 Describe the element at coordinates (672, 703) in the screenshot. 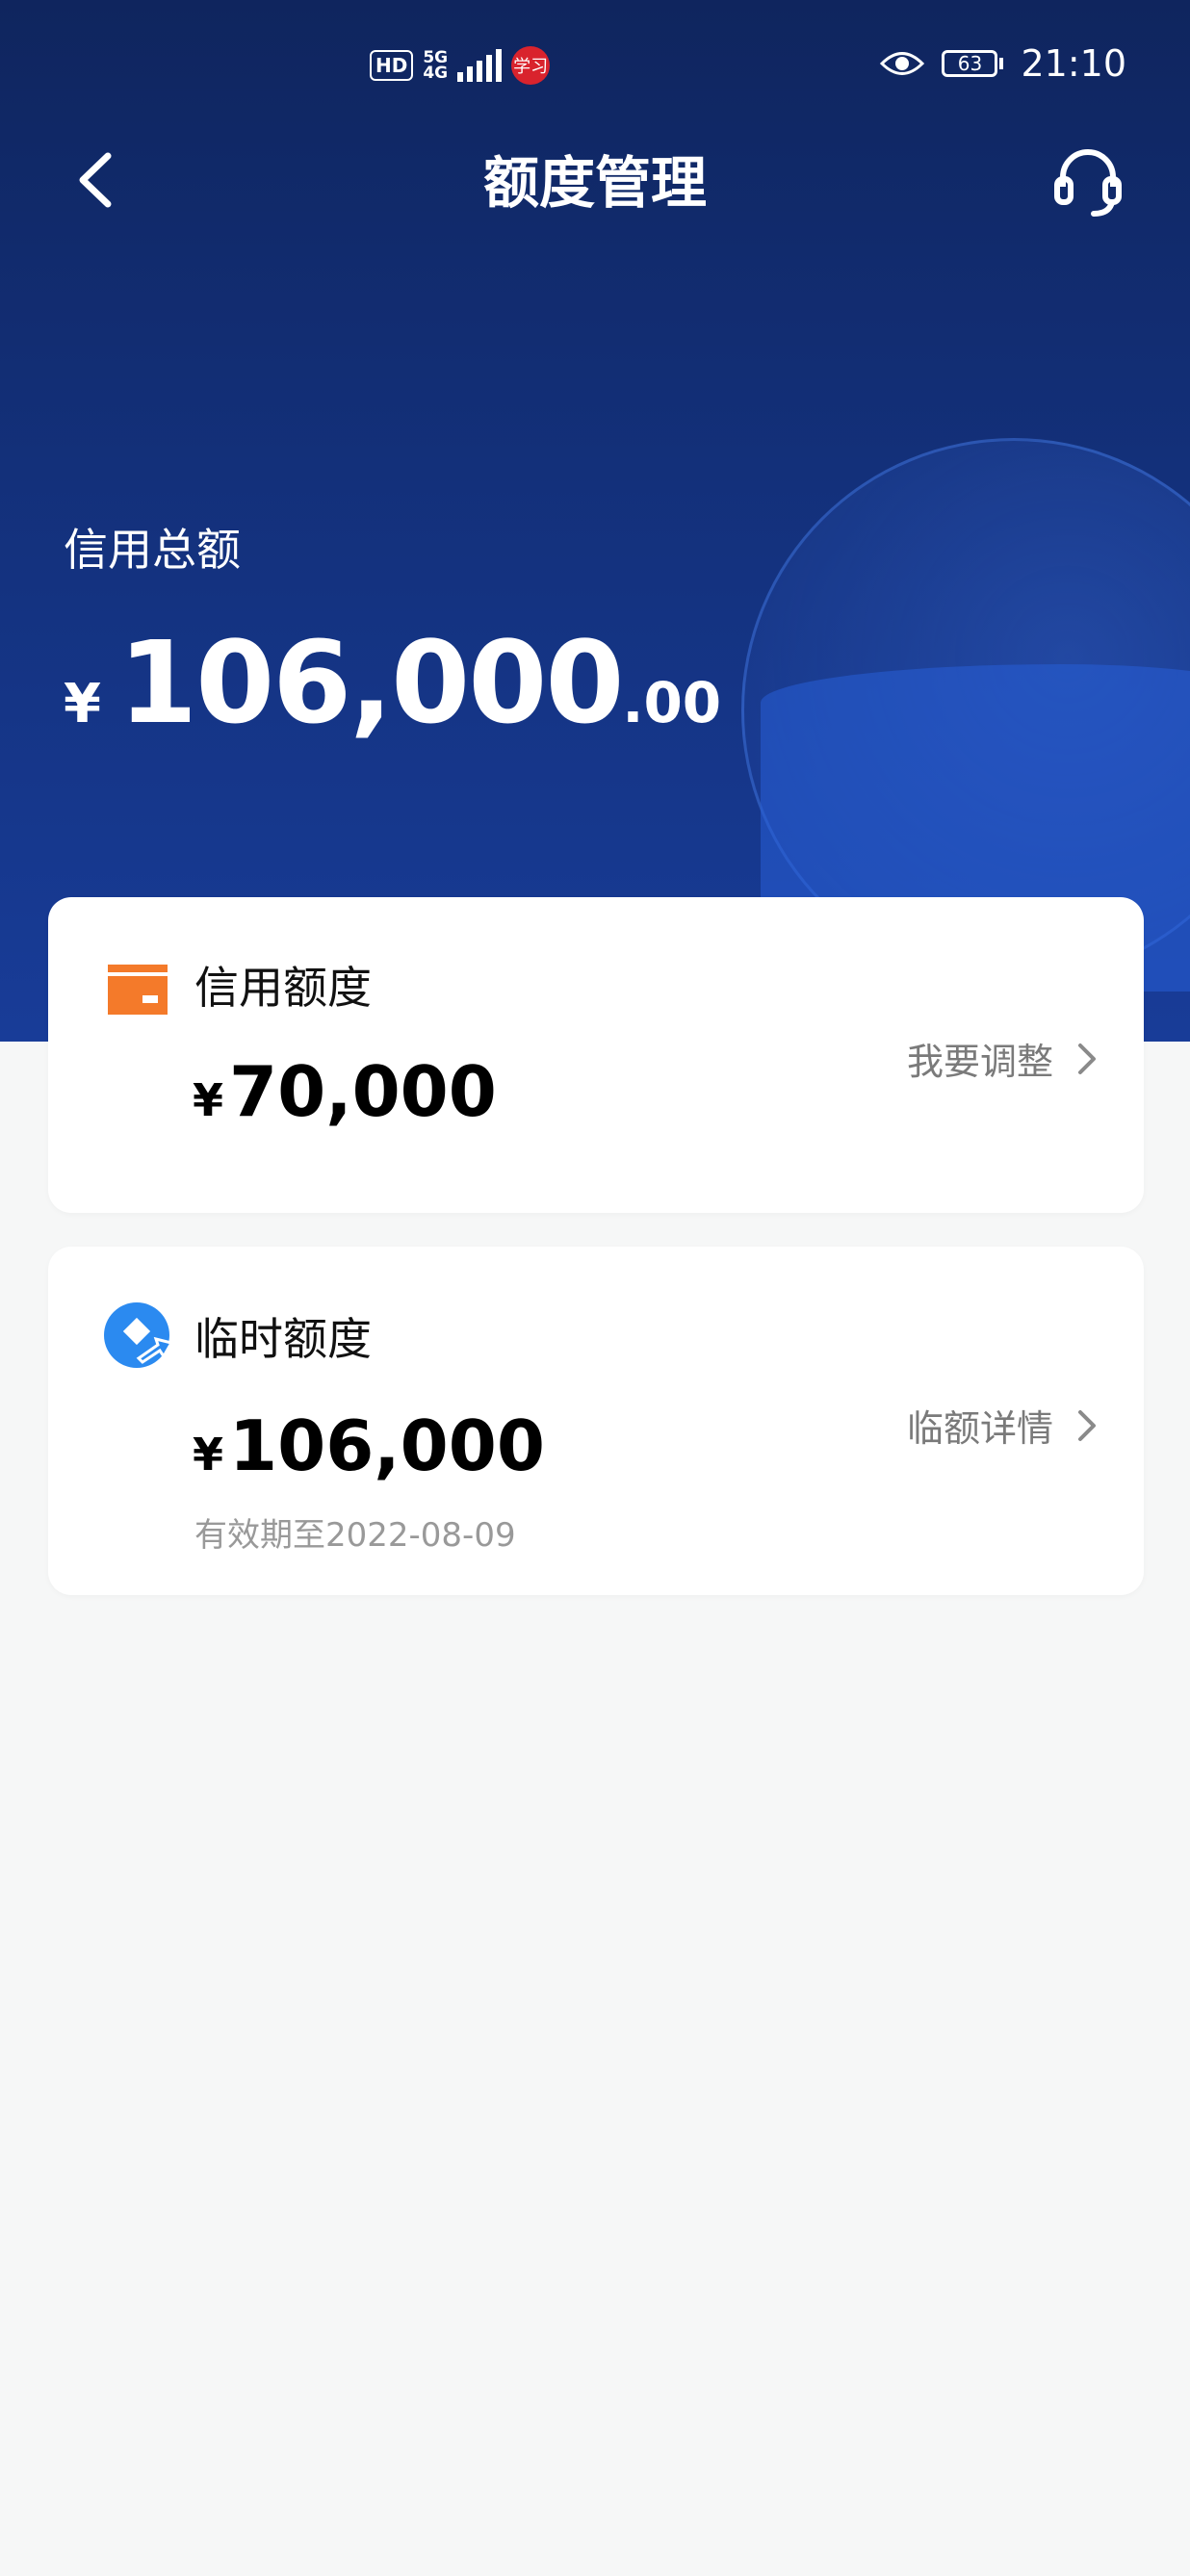

I see `total-amount-decimal: .00` at that location.